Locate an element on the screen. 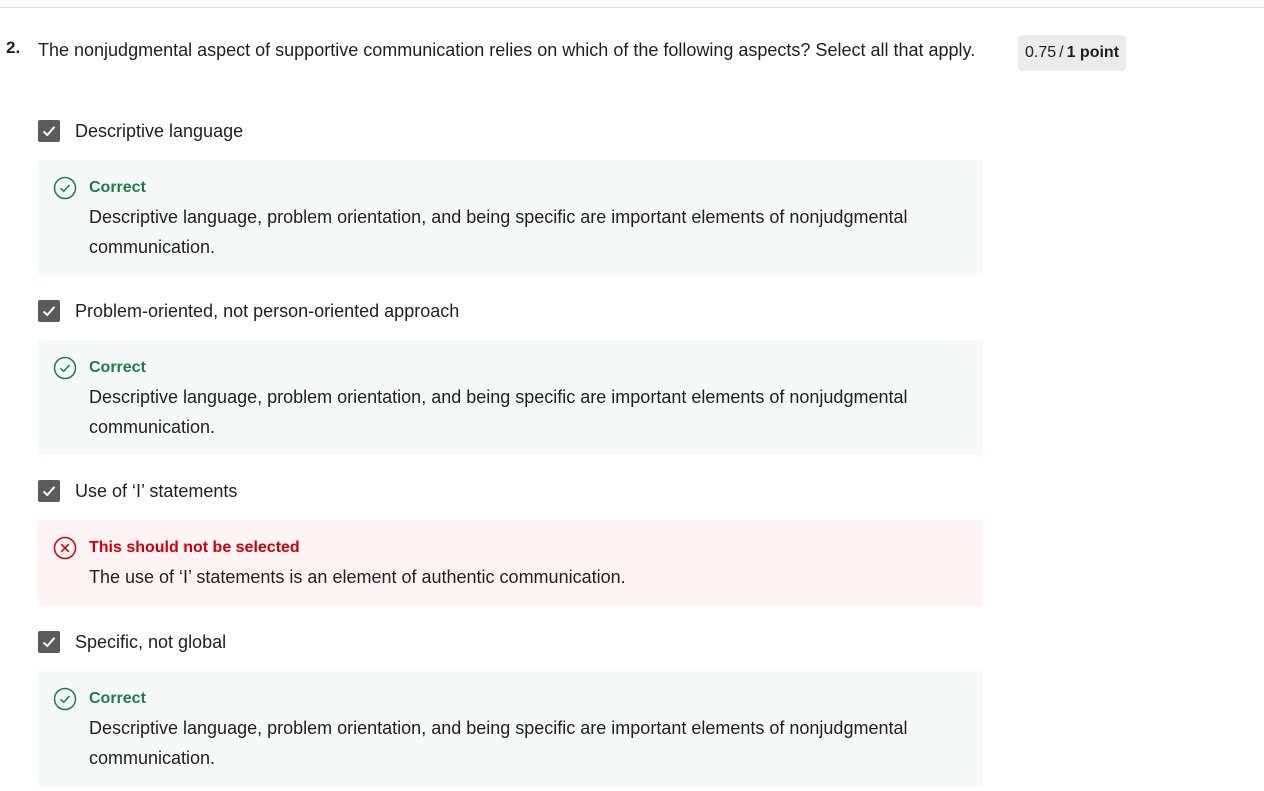 The image size is (1264, 791). option-specific-not-global: Specific, not global is located at coordinates (132, 642).